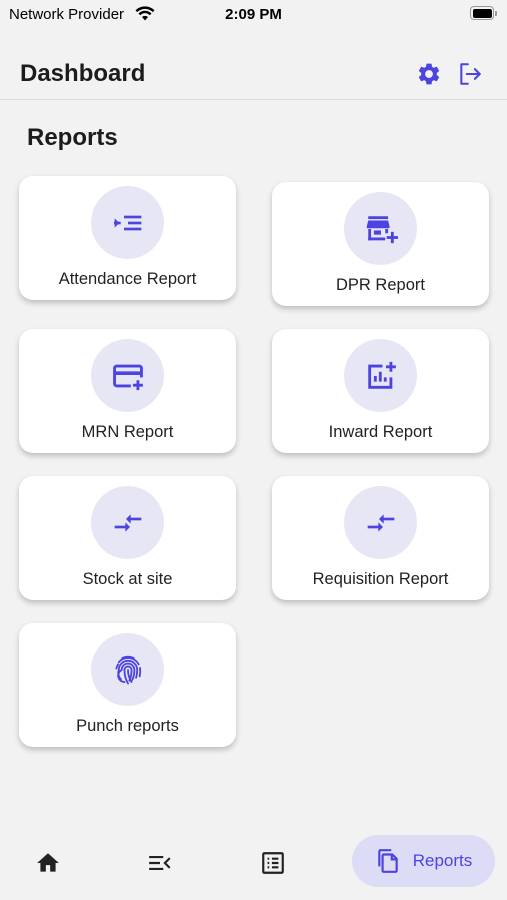 This screenshot has width=507, height=900. I want to click on punch-reports-card: Punch reports, so click(127, 685).